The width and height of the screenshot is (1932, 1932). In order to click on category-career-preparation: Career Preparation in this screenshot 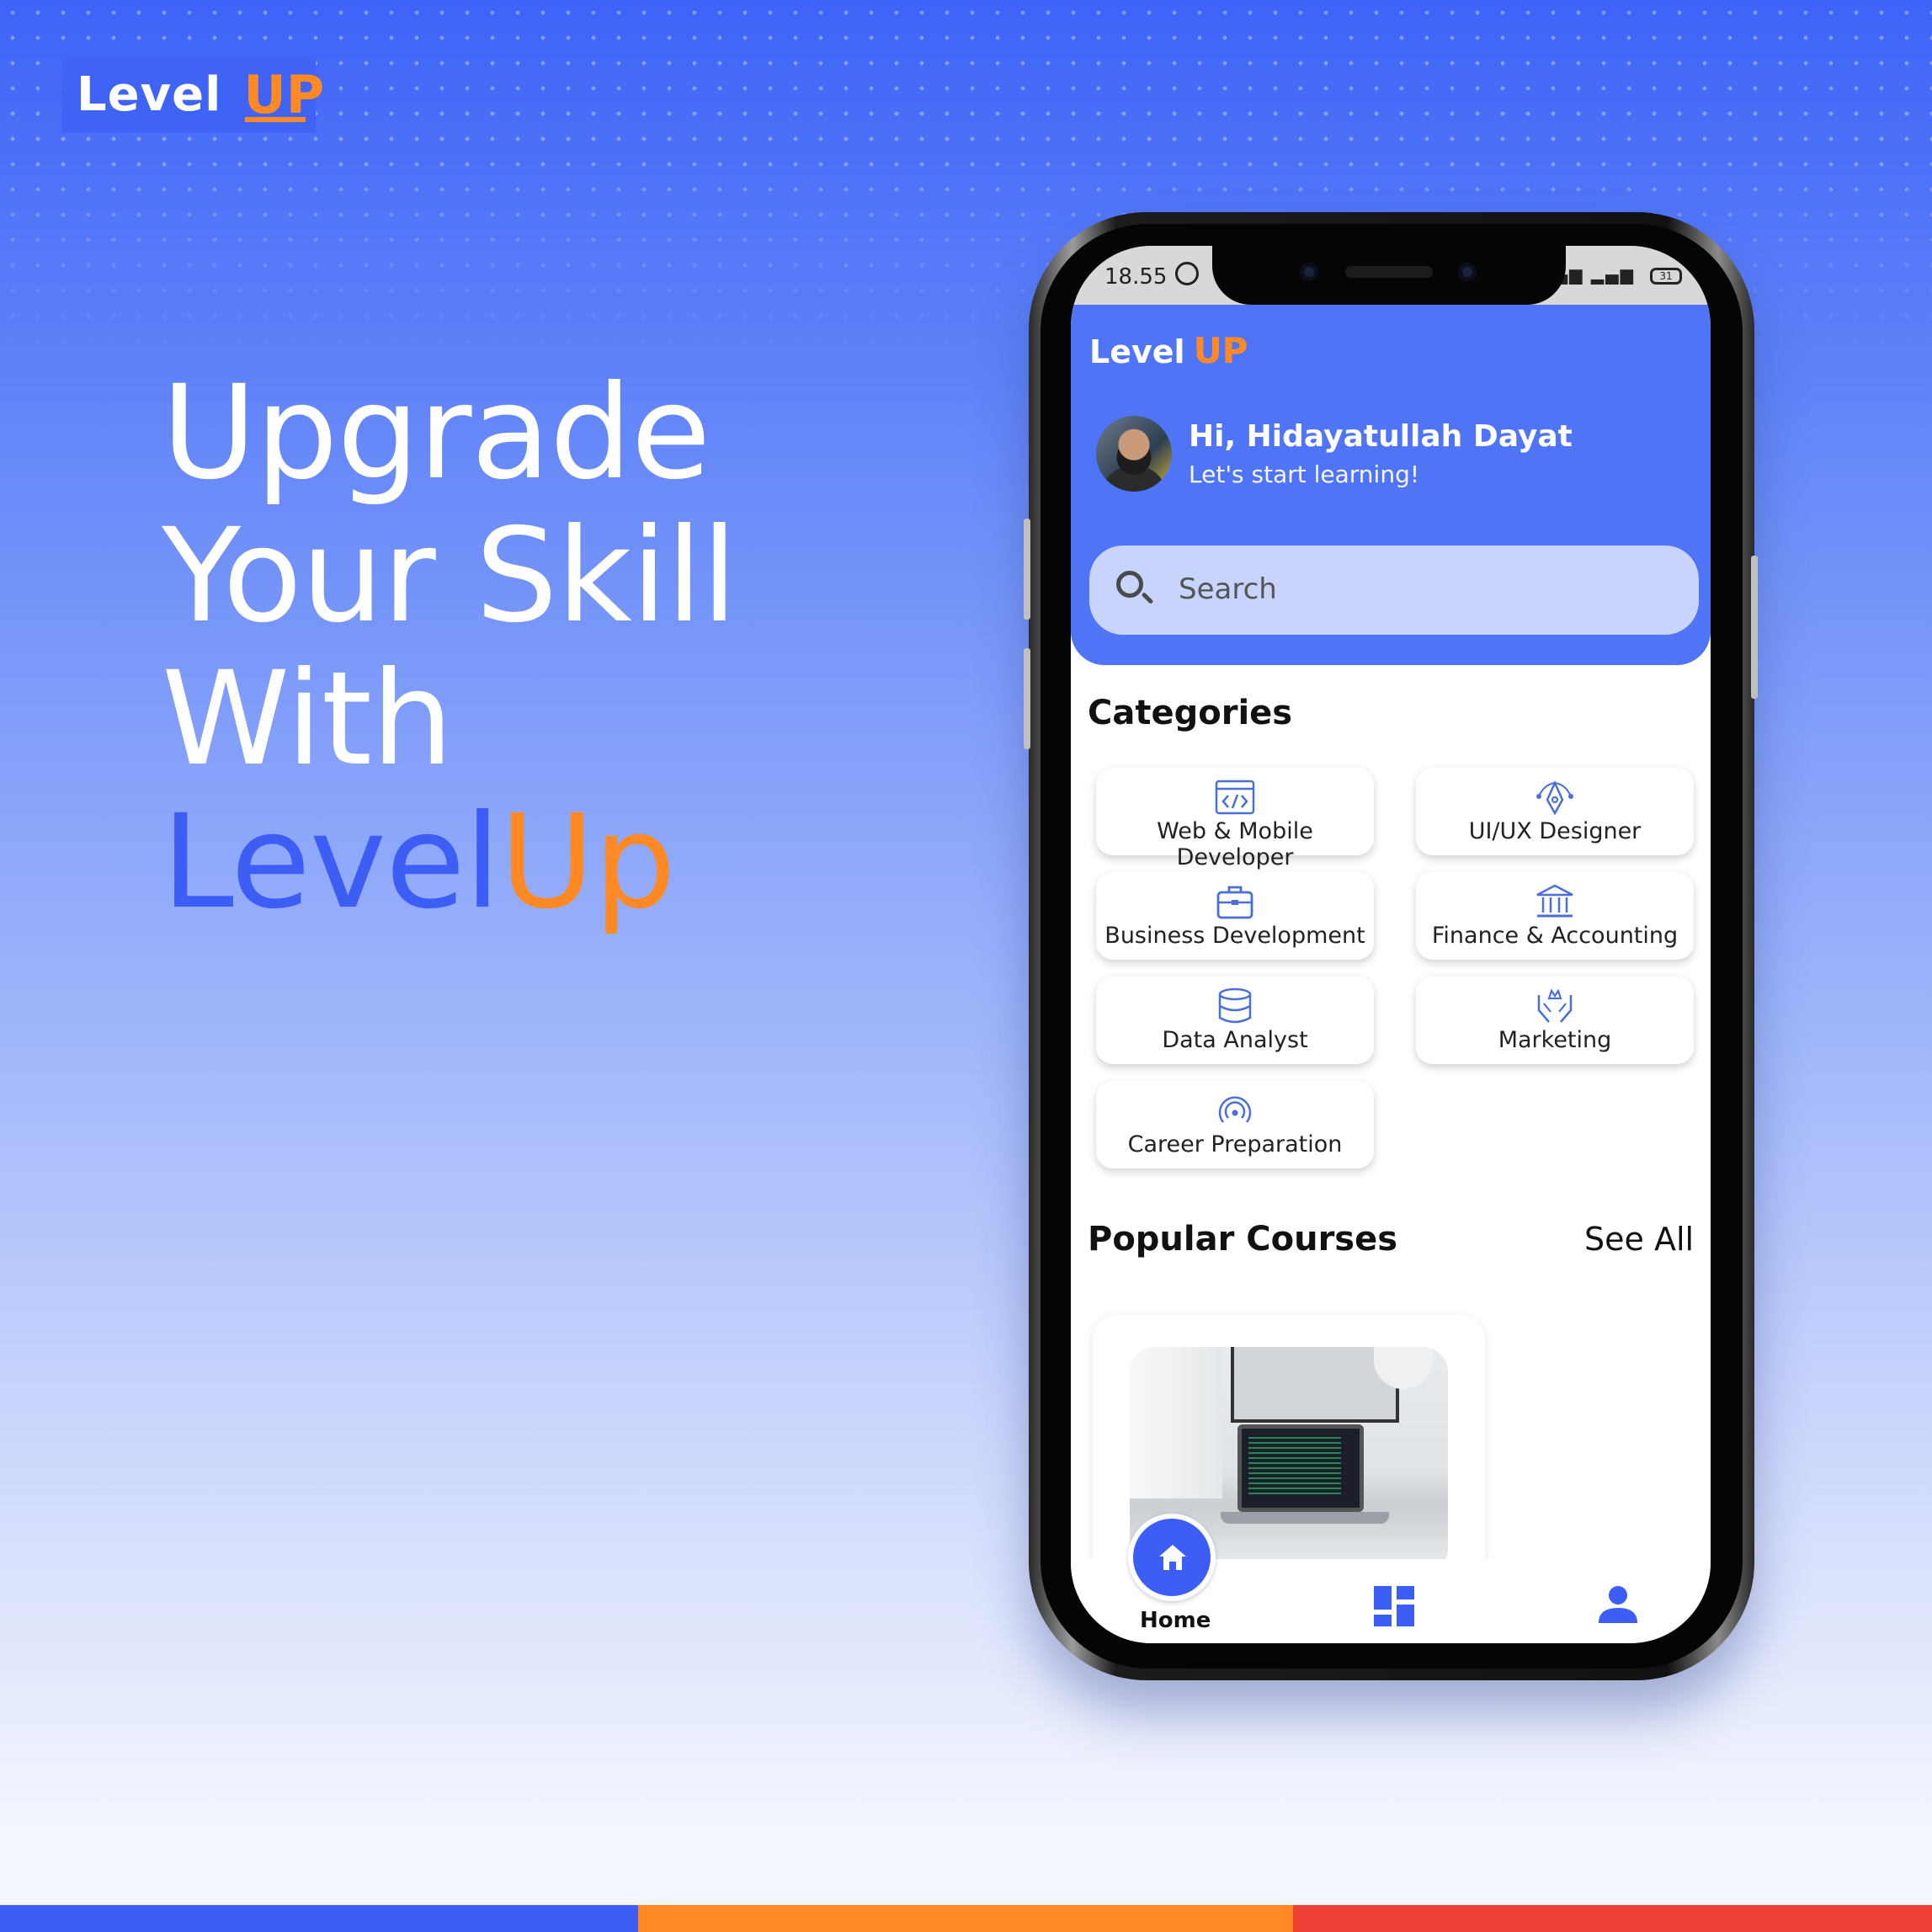, I will do `click(1235, 1124)`.